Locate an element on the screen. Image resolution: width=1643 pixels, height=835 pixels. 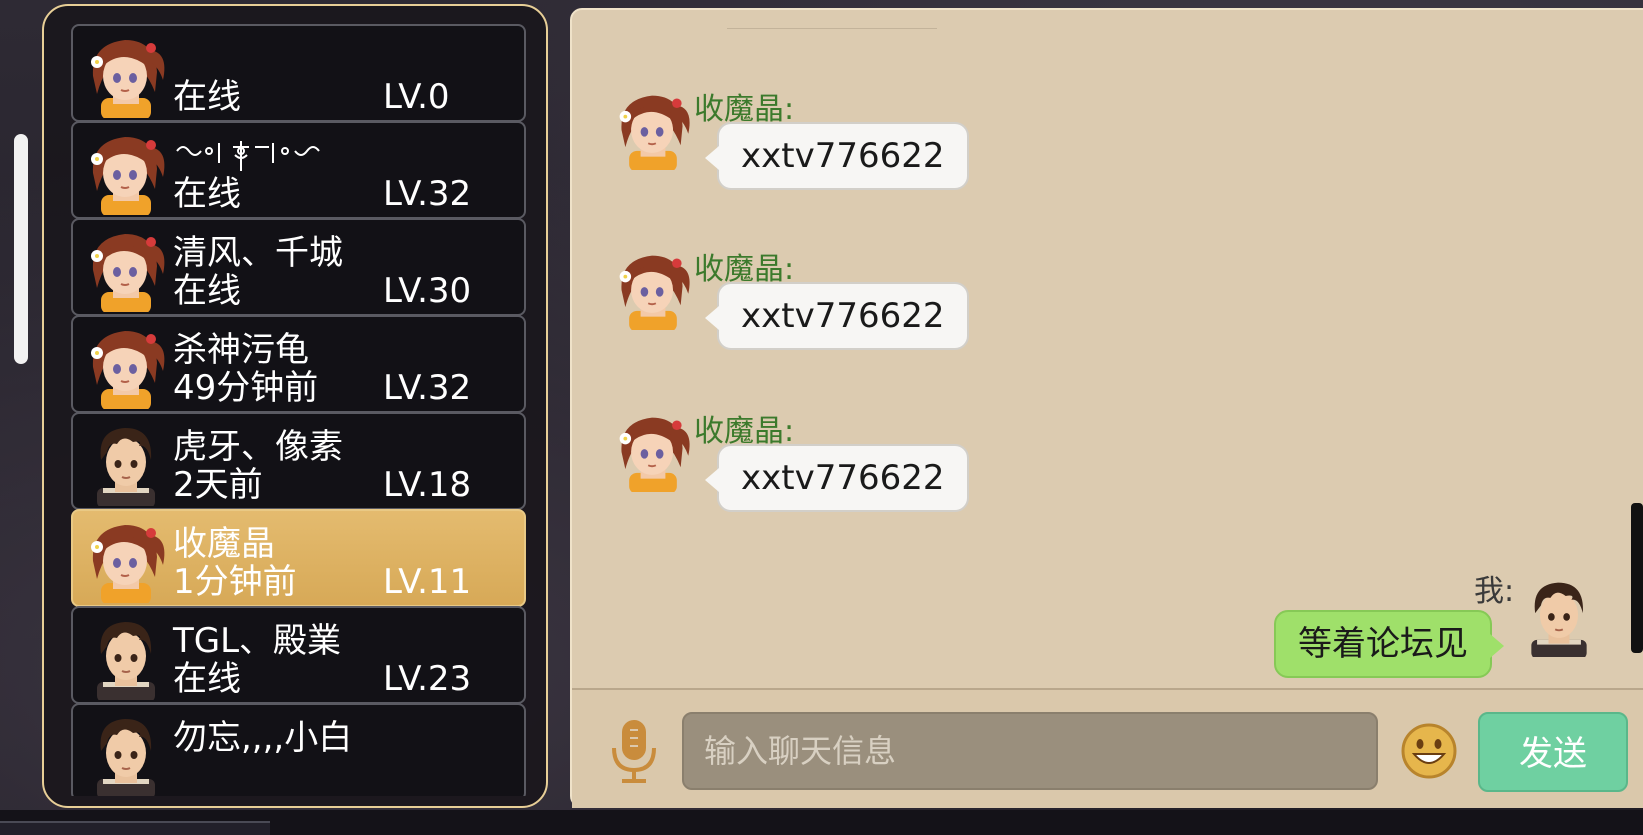
side-panel-edge is located at coordinates (1637, 578).